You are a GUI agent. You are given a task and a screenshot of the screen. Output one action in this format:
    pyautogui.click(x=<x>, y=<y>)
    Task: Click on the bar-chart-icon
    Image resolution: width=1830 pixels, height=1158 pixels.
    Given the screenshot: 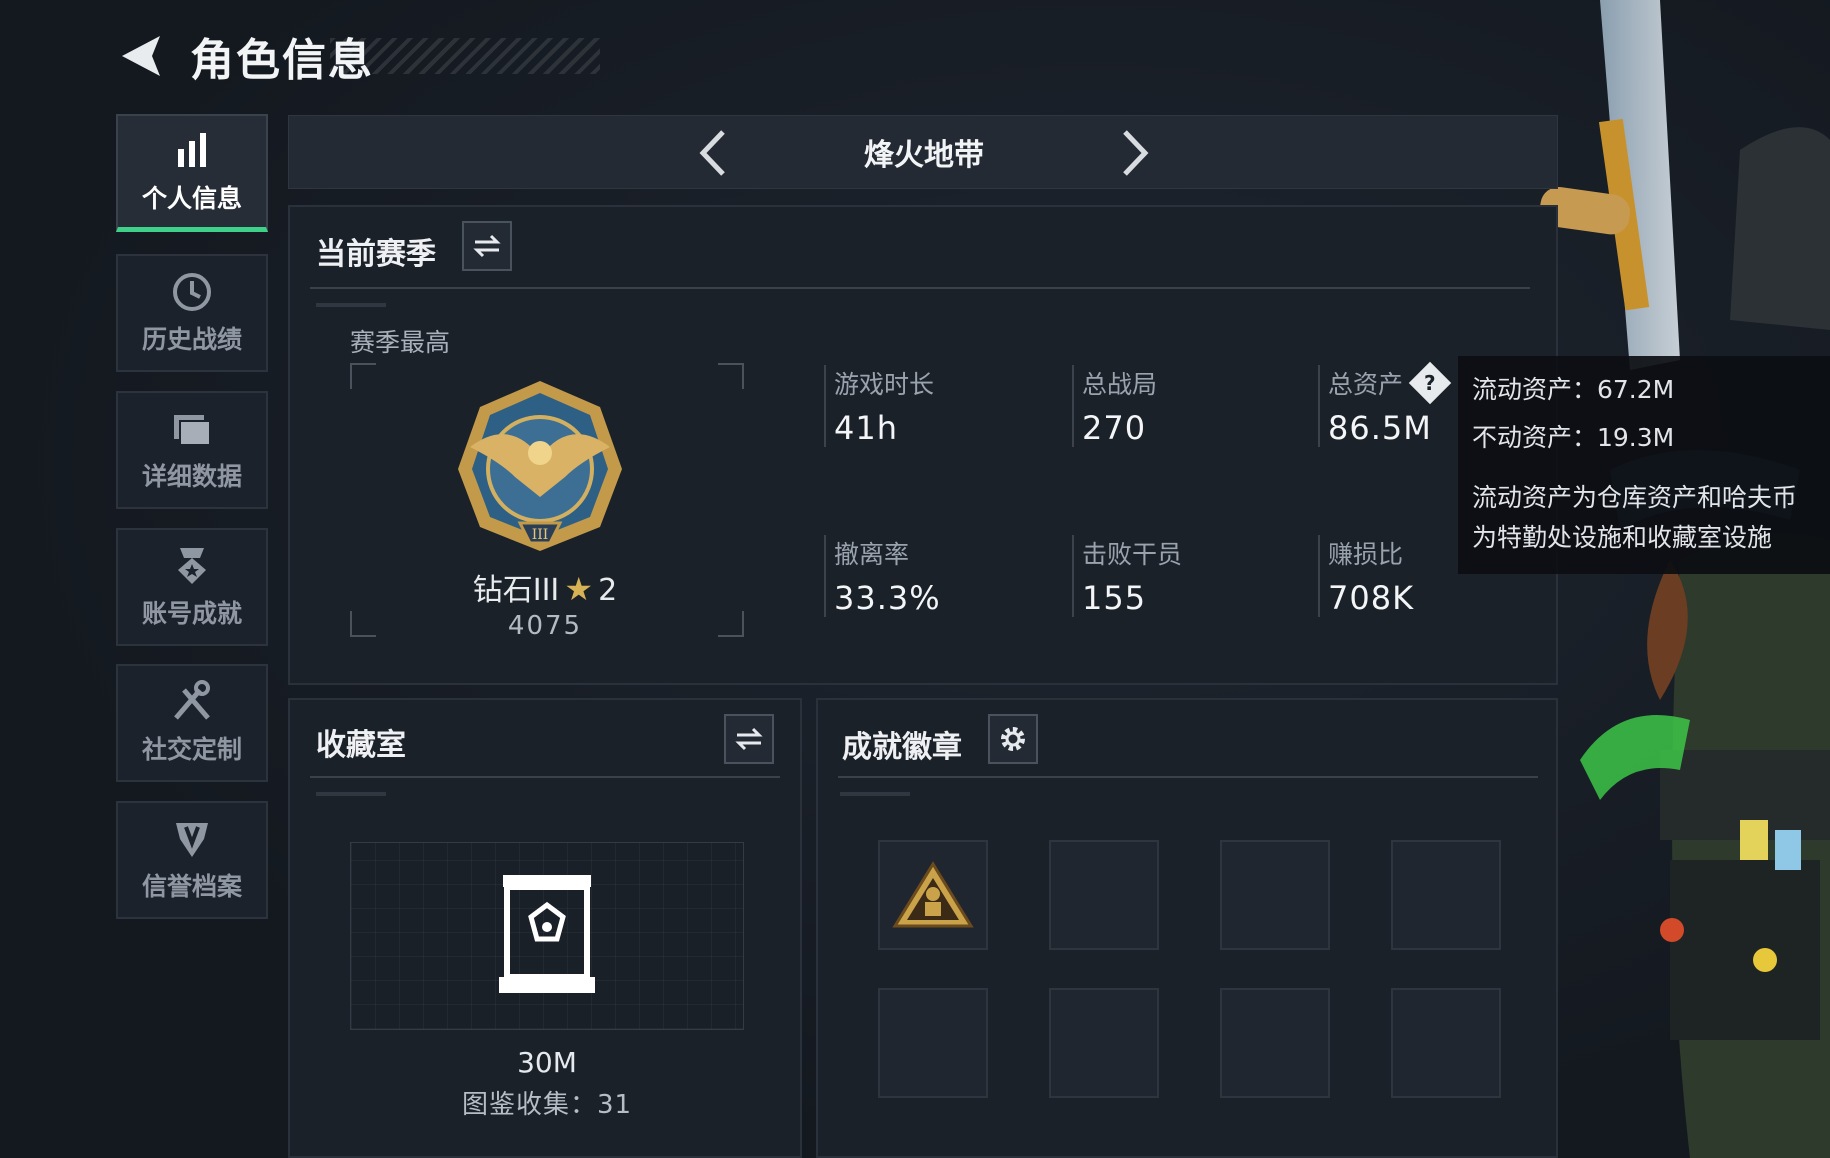 What is the action you would take?
    pyautogui.click(x=192, y=149)
    